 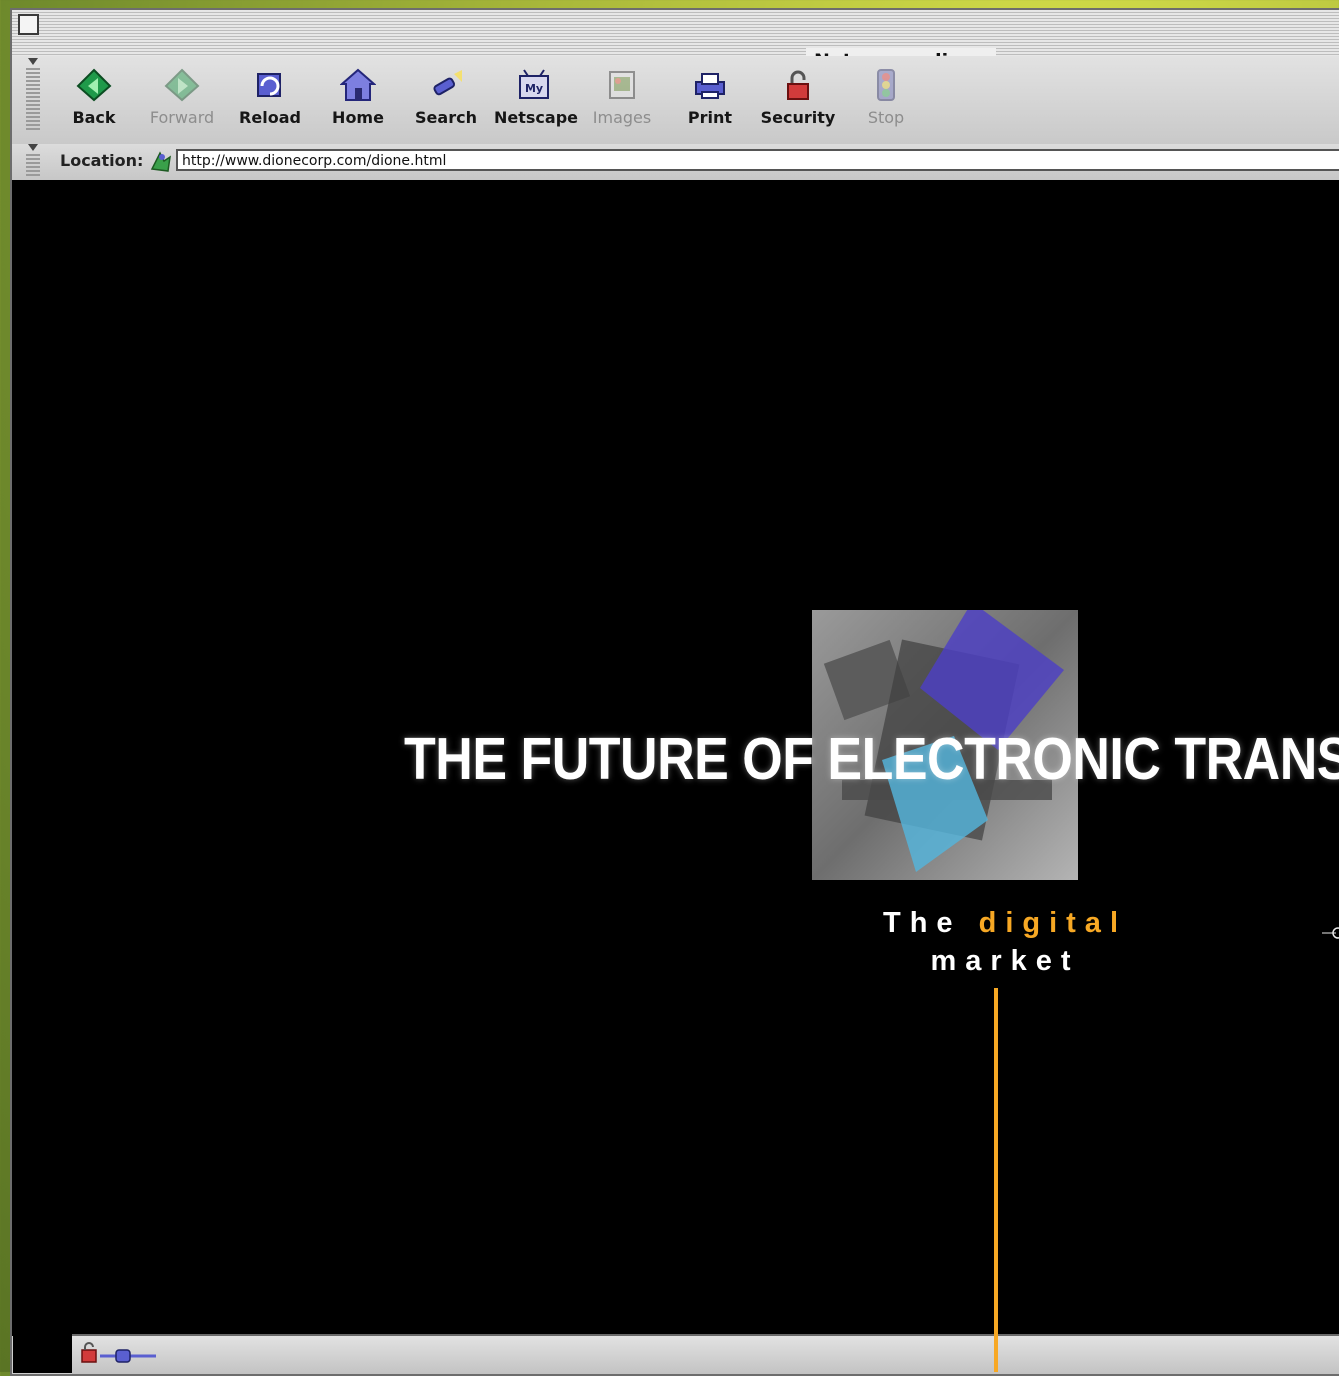 I want to click on my-netscape-icon-text: My, so click(x=534, y=88).